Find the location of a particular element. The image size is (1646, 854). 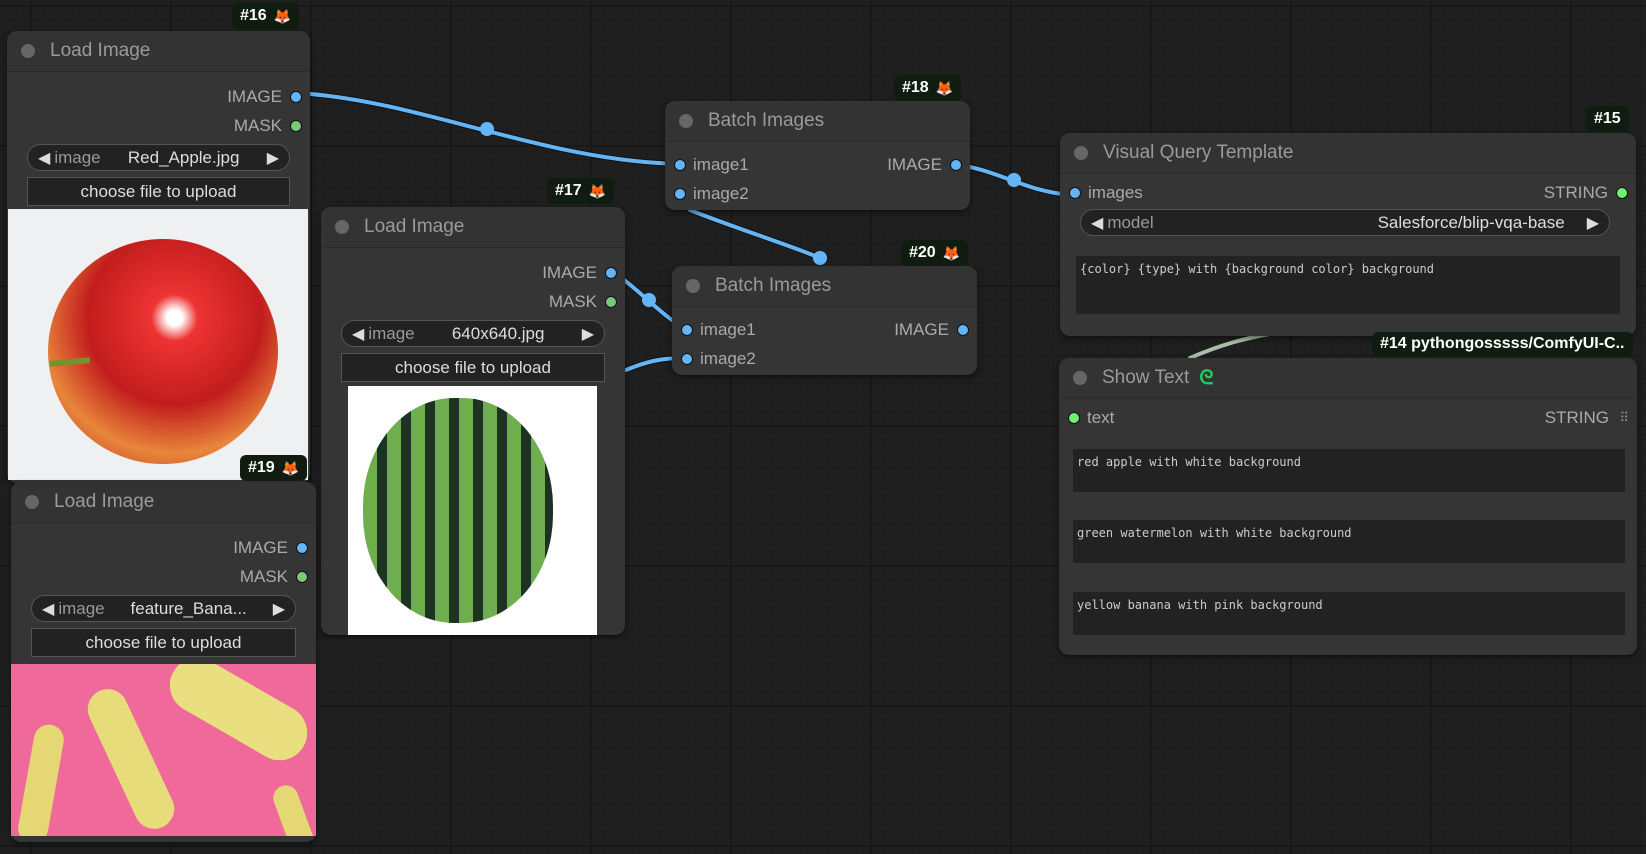

node-id: #15 is located at coordinates (1607, 118).